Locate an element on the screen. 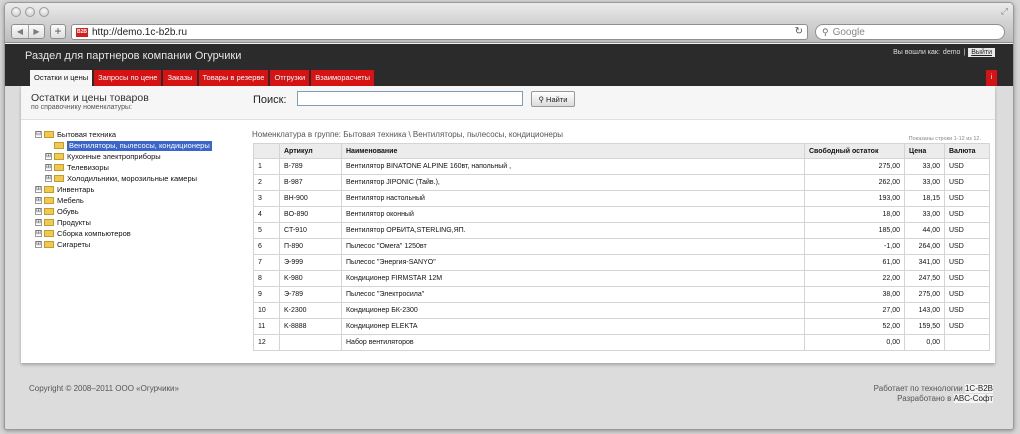  add-bookmark-icon: + is located at coordinates (58, 31).